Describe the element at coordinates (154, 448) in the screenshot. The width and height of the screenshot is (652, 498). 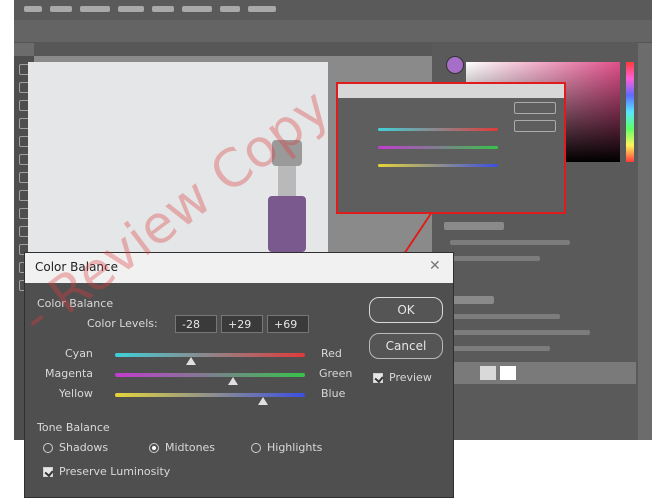
I see `midtones-radio` at that location.